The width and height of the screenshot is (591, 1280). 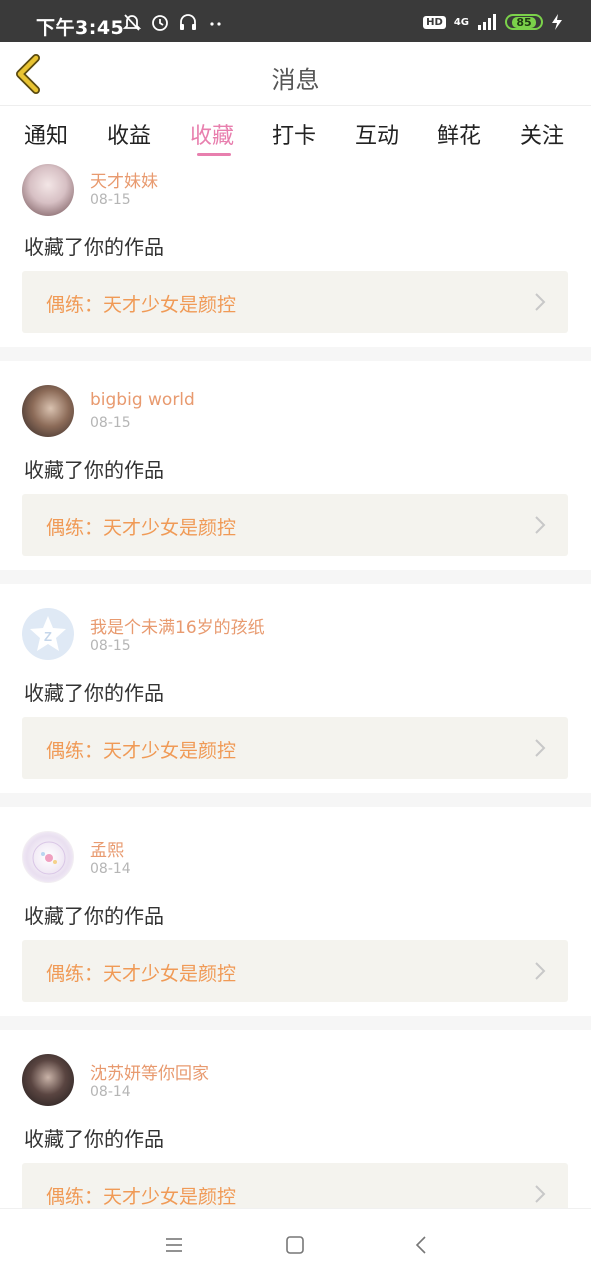 I want to click on hd-badge: HD, so click(x=434, y=22).